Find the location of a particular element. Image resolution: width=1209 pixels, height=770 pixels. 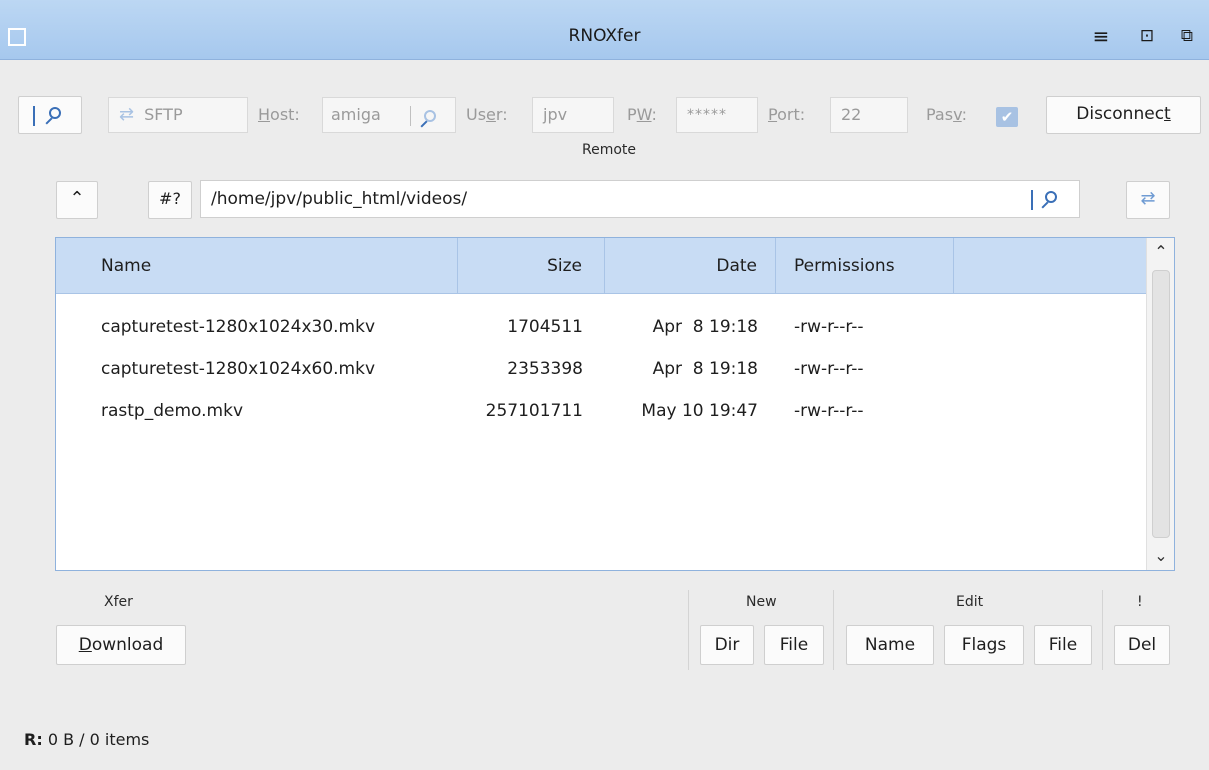

table-header: Name Size Date Permissions is located at coordinates (601, 266).